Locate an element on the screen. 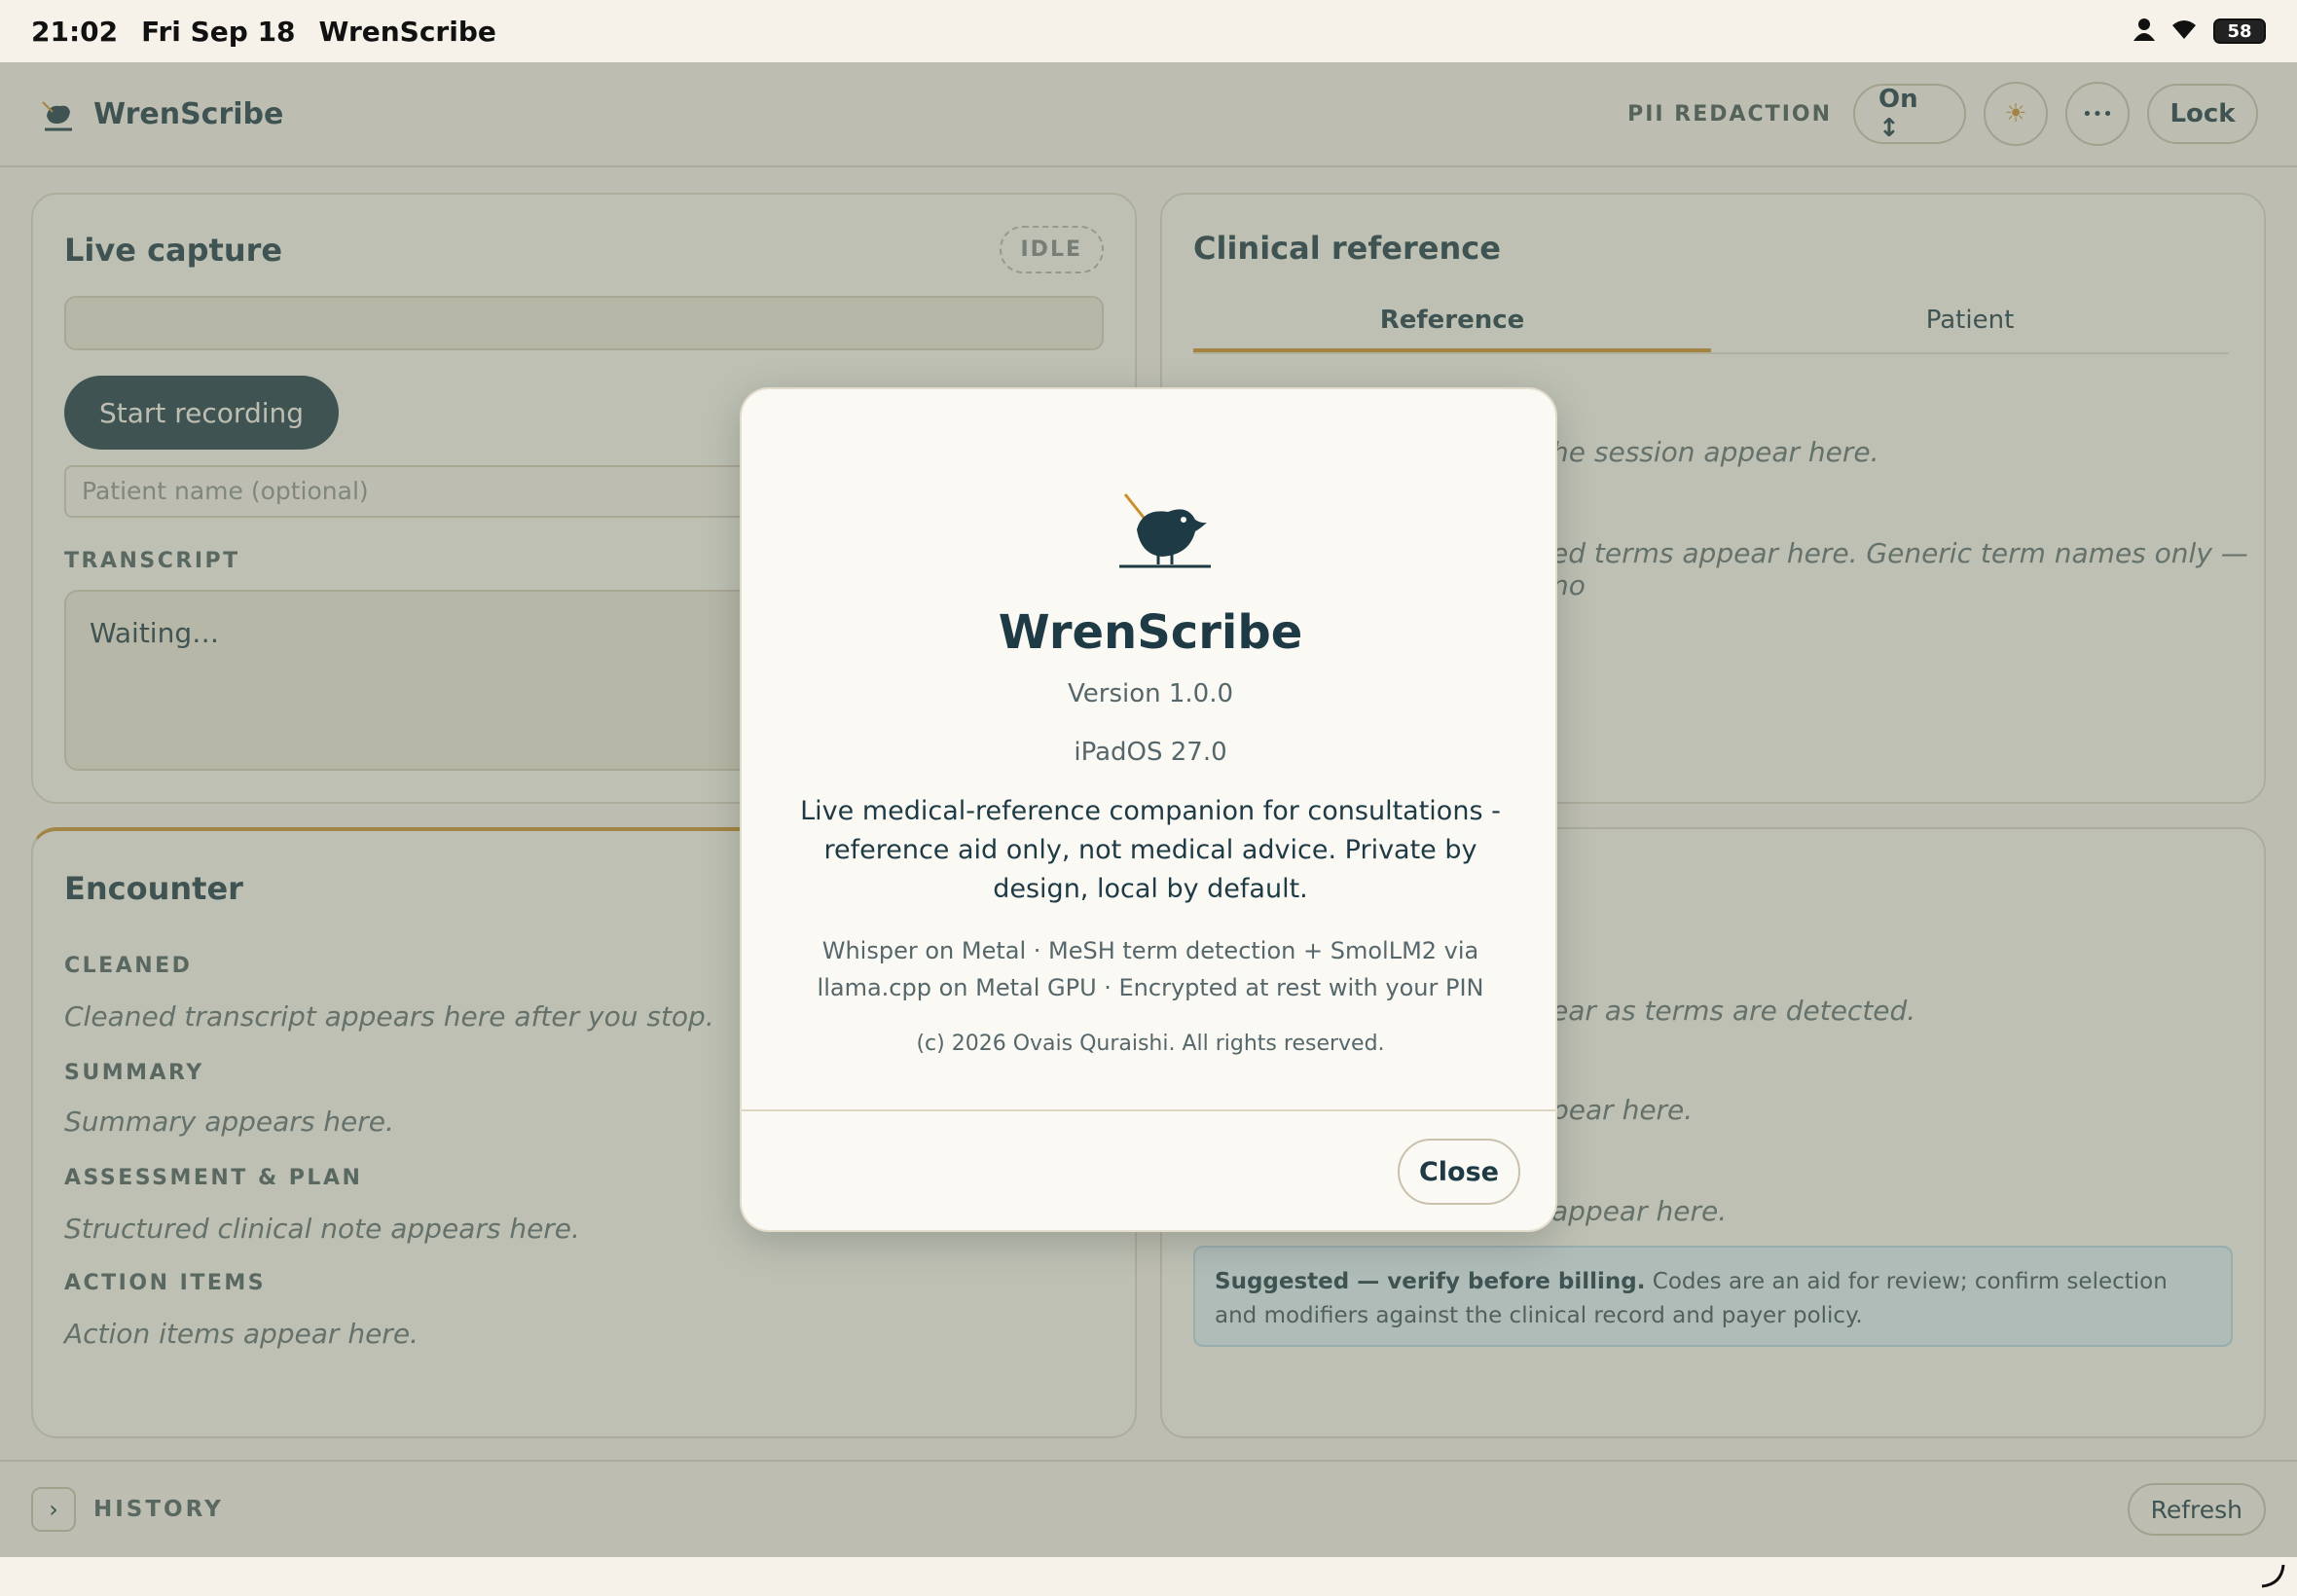  person-icon is located at coordinates (2144, 32).